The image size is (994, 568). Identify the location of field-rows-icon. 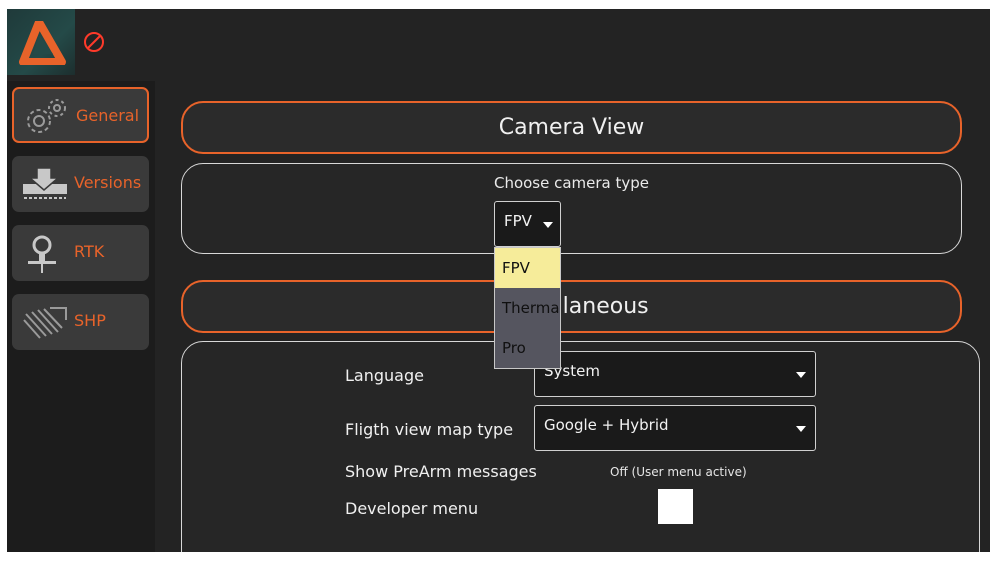
(45, 323).